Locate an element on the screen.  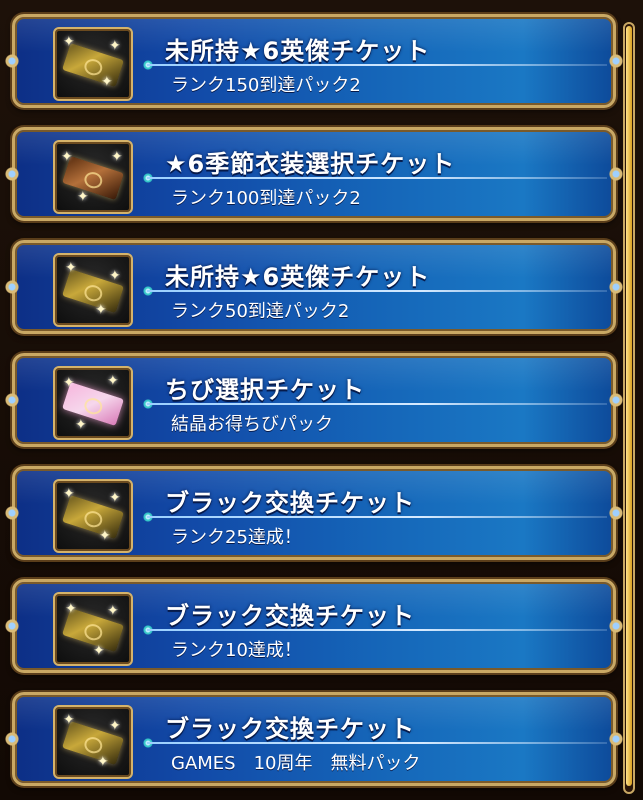
ticket-item: ✦ ✦ ✦ 未所持★6英傑チケット ランク50到達パック2 is located at coordinates (314, 287).